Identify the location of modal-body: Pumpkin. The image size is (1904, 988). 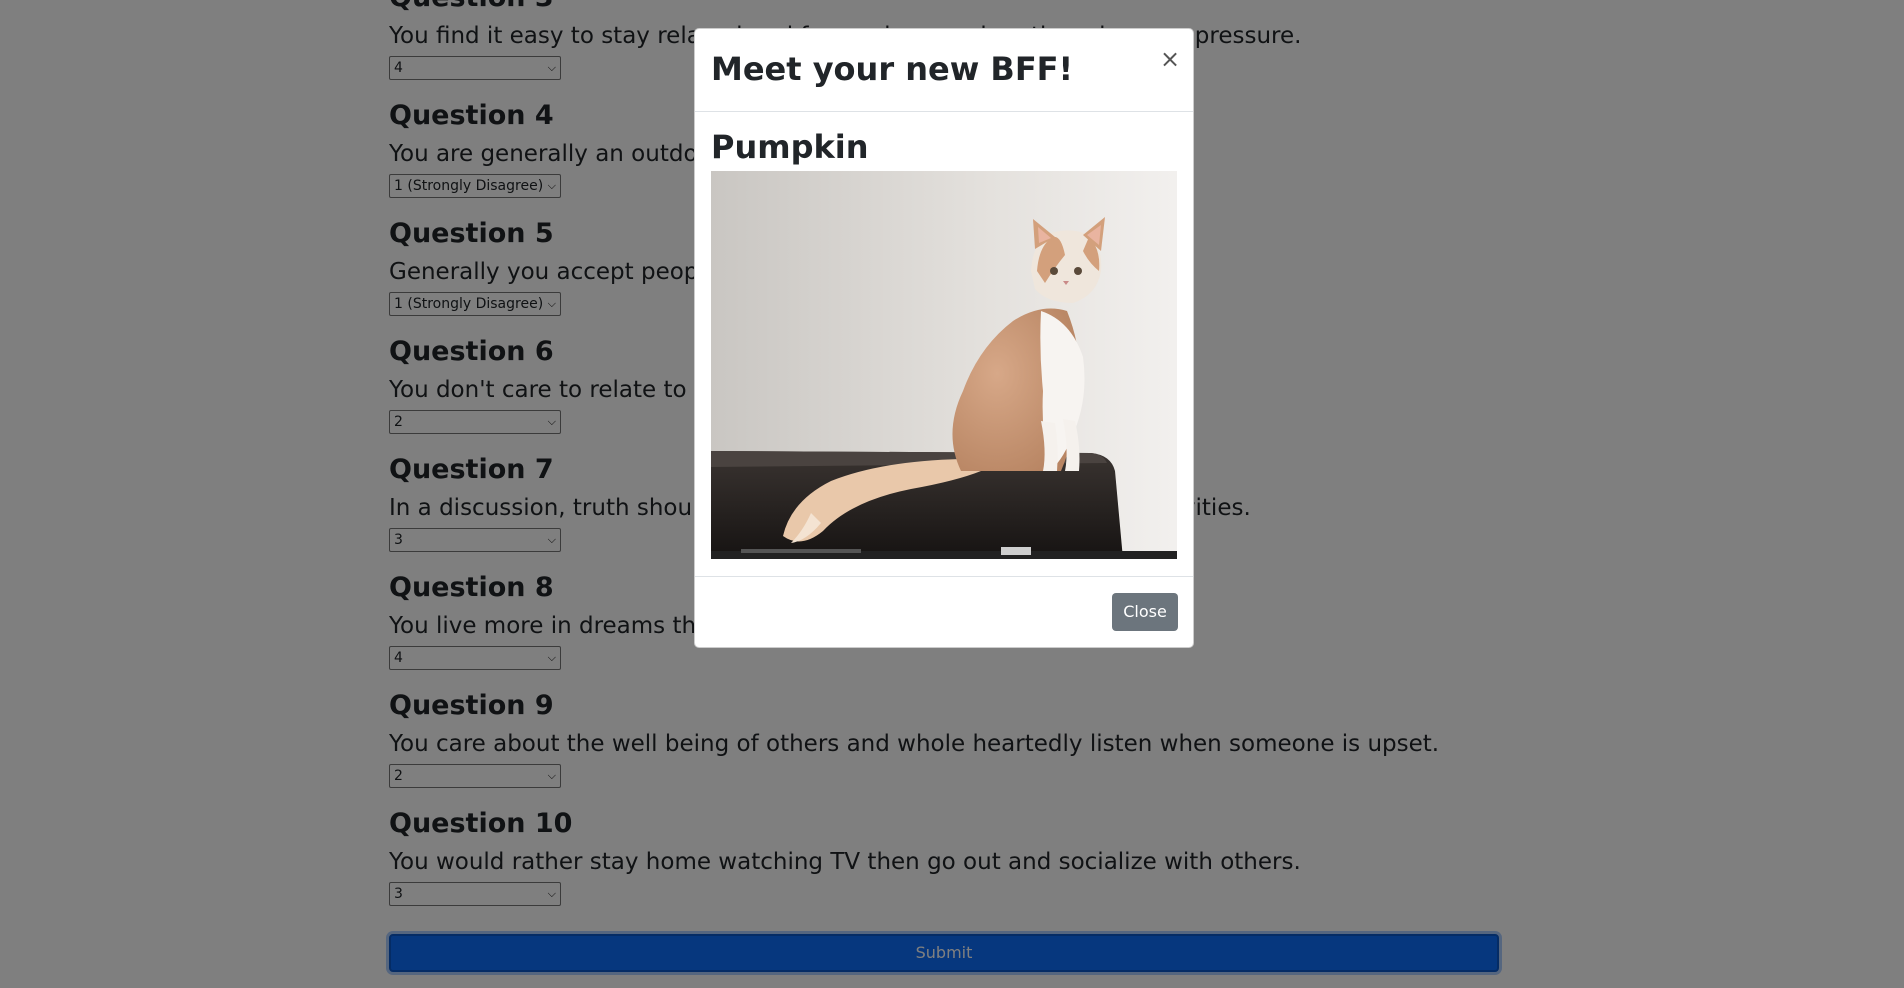
(944, 343).